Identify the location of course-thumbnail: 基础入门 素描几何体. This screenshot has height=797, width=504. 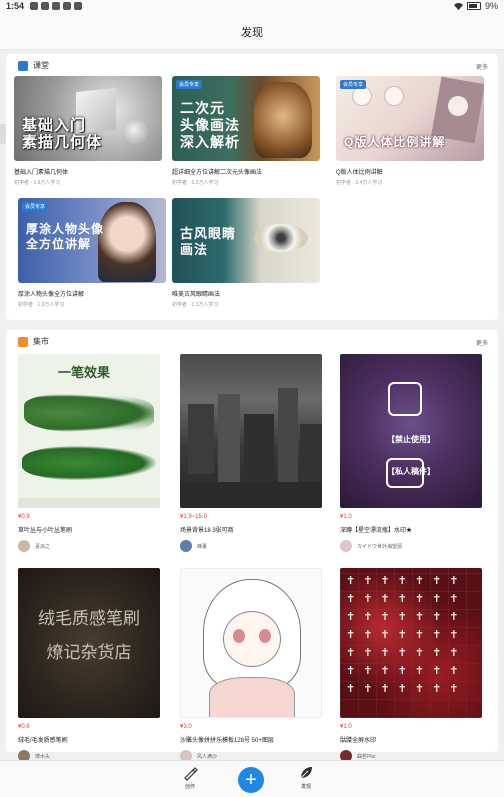
(88, 118).